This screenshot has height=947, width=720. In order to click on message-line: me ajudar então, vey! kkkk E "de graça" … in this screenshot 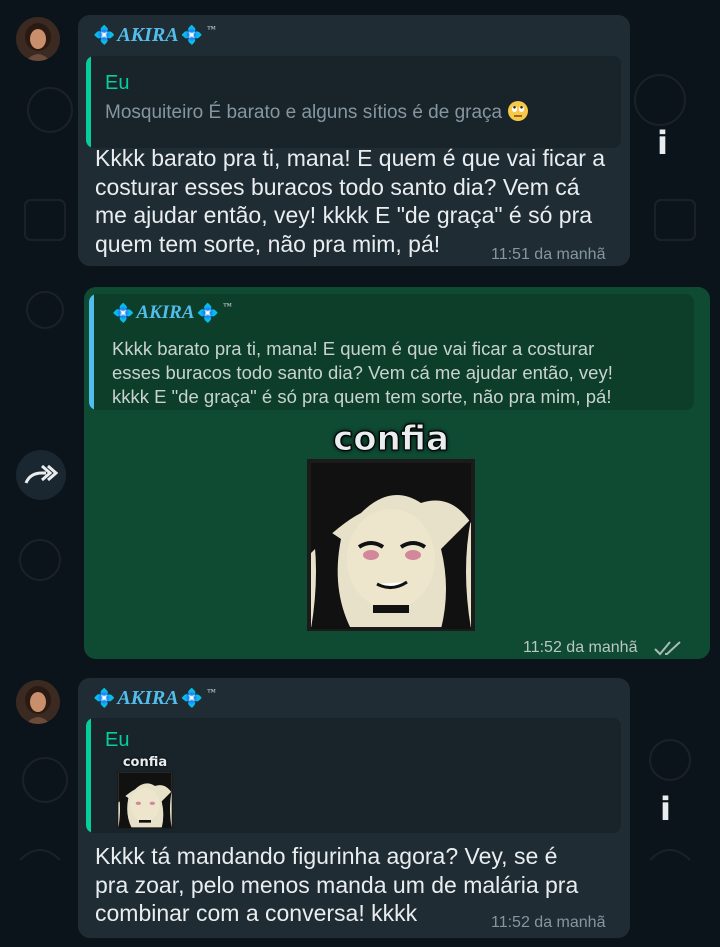, I will do `click(344, 215)`.